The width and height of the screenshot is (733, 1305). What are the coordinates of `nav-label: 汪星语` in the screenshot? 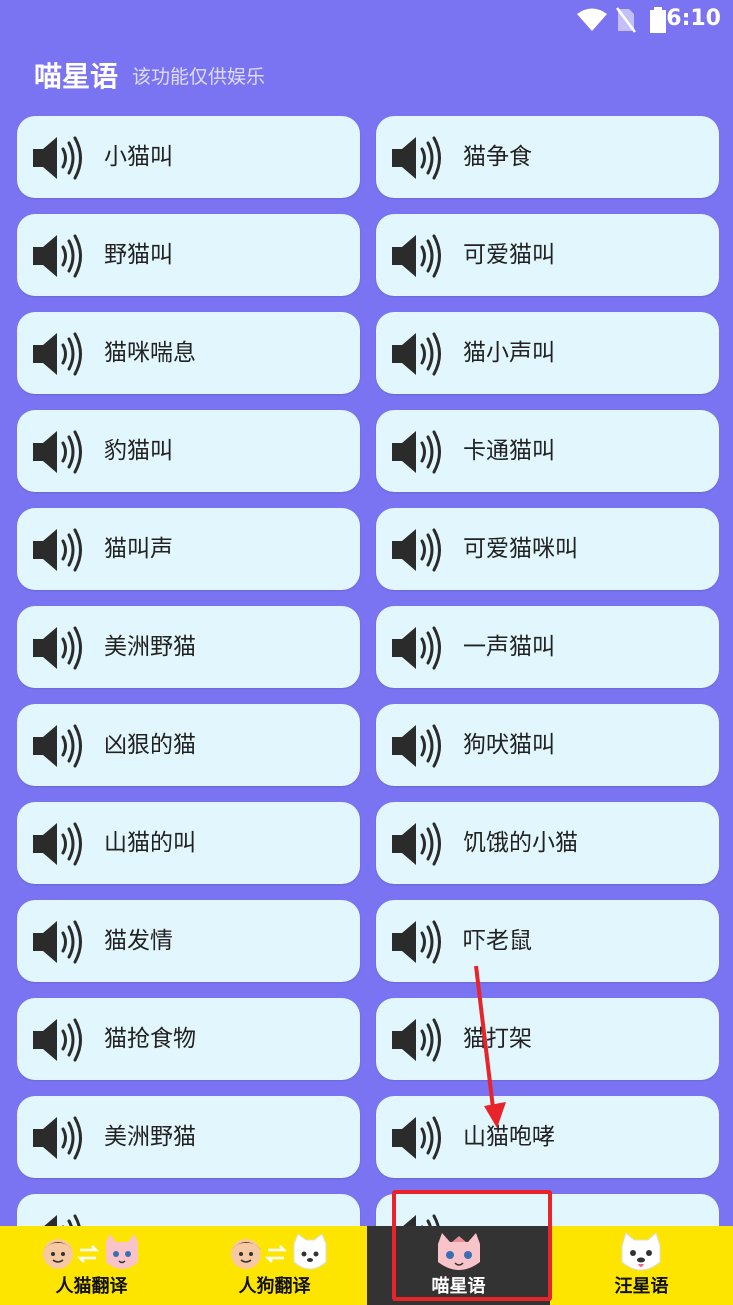 It's located at (641, 1286).